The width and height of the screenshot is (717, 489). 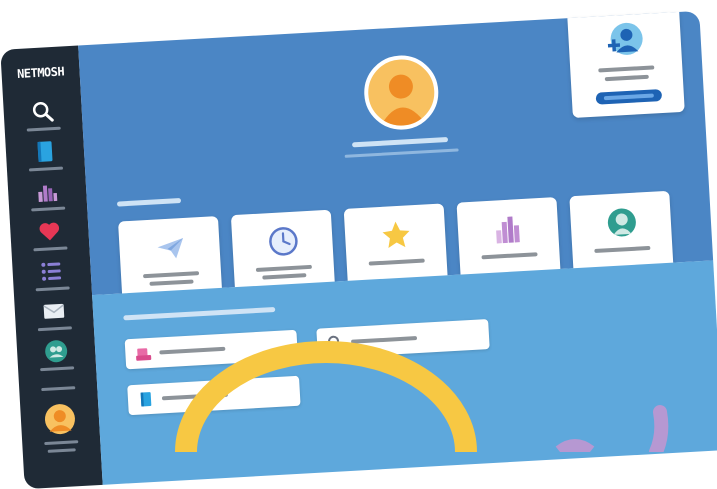 What do you see at coordinates (402, 339) in the screenshot?
I see `search-field` at bounding box center [402, 339].